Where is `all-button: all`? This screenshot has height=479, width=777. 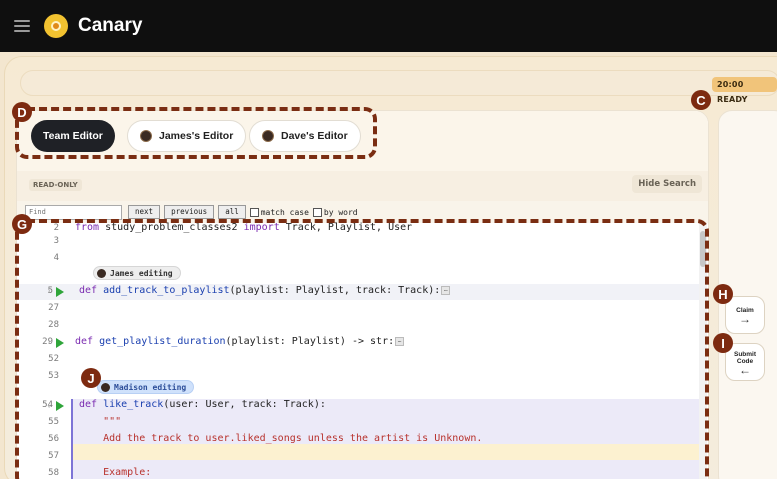
all-button: all is located at coordinates (232, 212).